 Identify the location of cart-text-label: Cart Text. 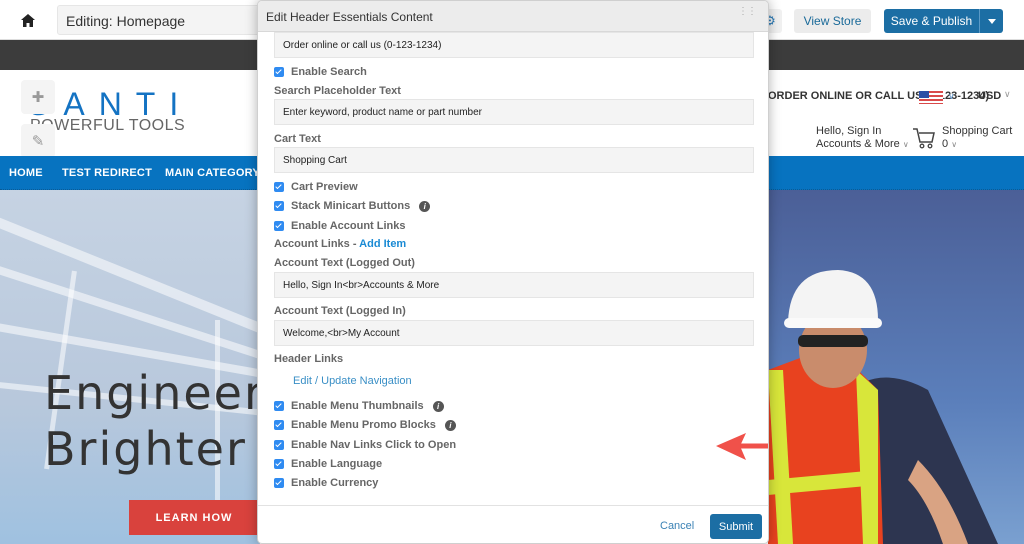
(297, 139).